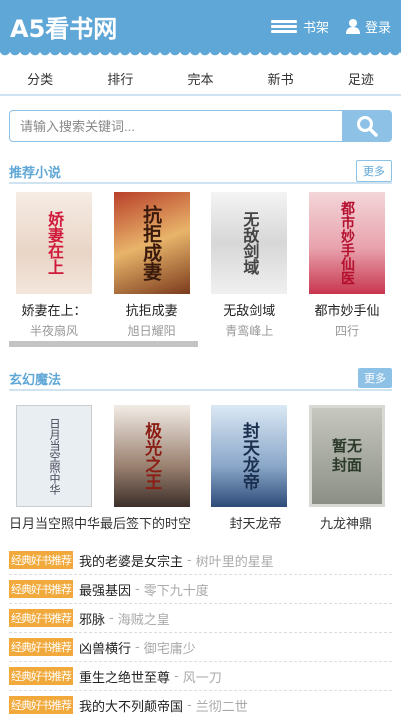 The height and width of the screenshot is (714, 401). I want to click on search-button, so click(367, 126).